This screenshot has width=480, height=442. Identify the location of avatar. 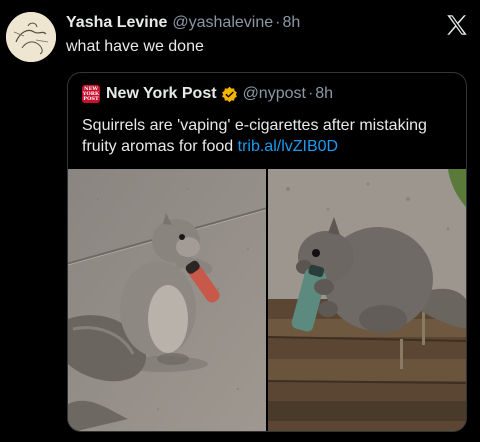
(31, 37).